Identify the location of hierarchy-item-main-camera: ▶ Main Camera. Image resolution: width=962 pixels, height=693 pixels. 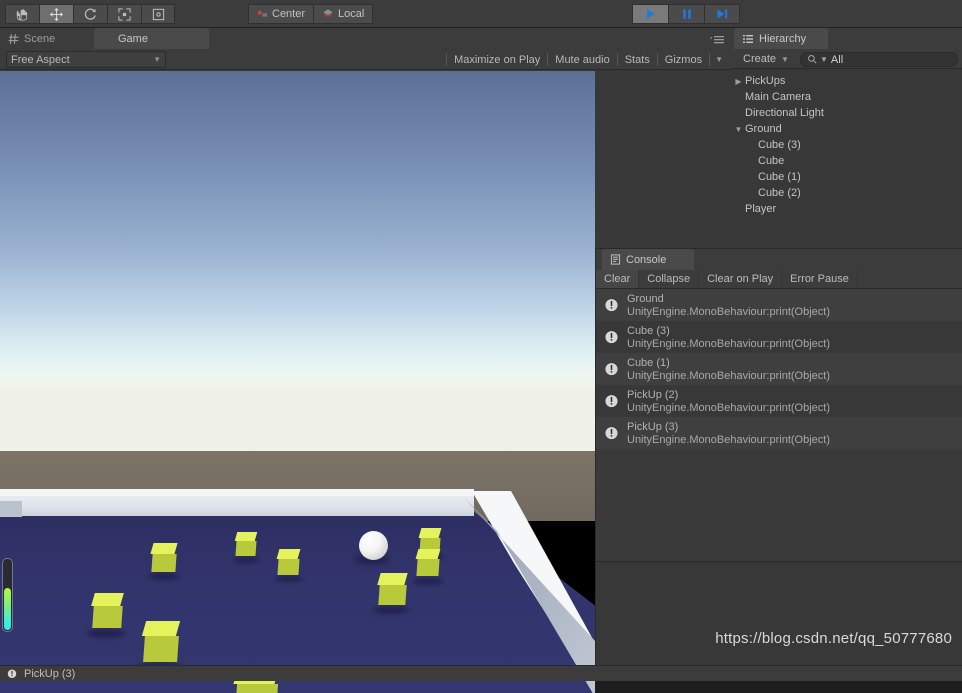
(847, 97).